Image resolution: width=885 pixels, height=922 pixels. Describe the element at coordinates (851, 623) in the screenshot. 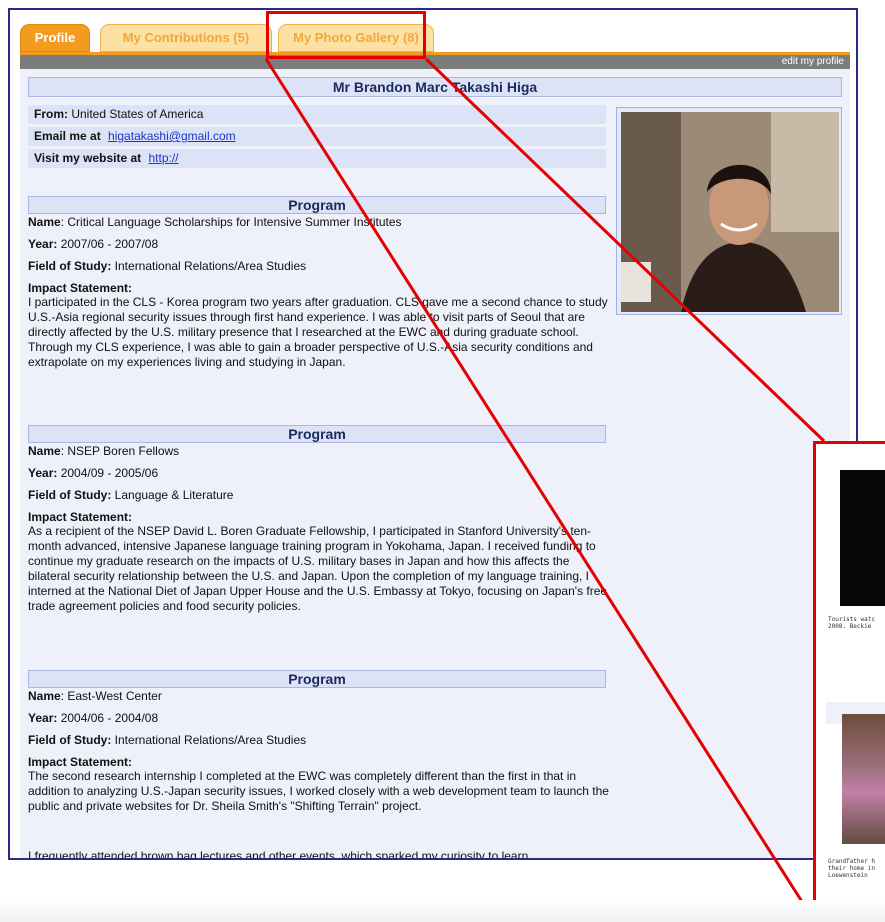

I see `gallery-photo-caption: Tourists watc 2008. Beckie` at that location.